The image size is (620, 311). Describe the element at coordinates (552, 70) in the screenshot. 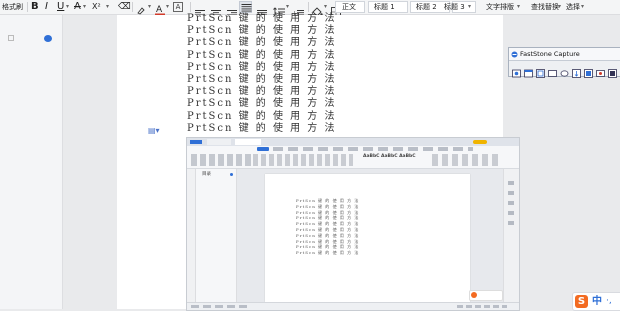

I see `capture-freehand-icon` at that location.